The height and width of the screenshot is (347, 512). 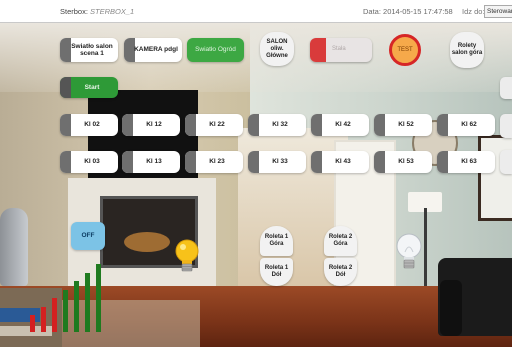 I want to click on background-sofa-arm, so click(x=451, y=308).